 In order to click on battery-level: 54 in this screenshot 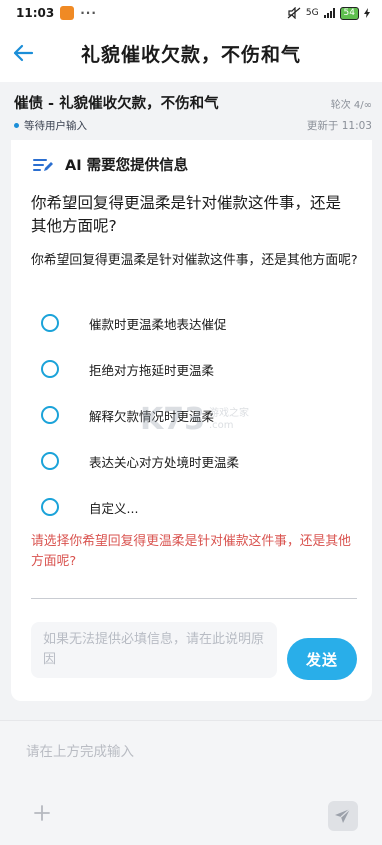, I will do `click(349, 13)`.